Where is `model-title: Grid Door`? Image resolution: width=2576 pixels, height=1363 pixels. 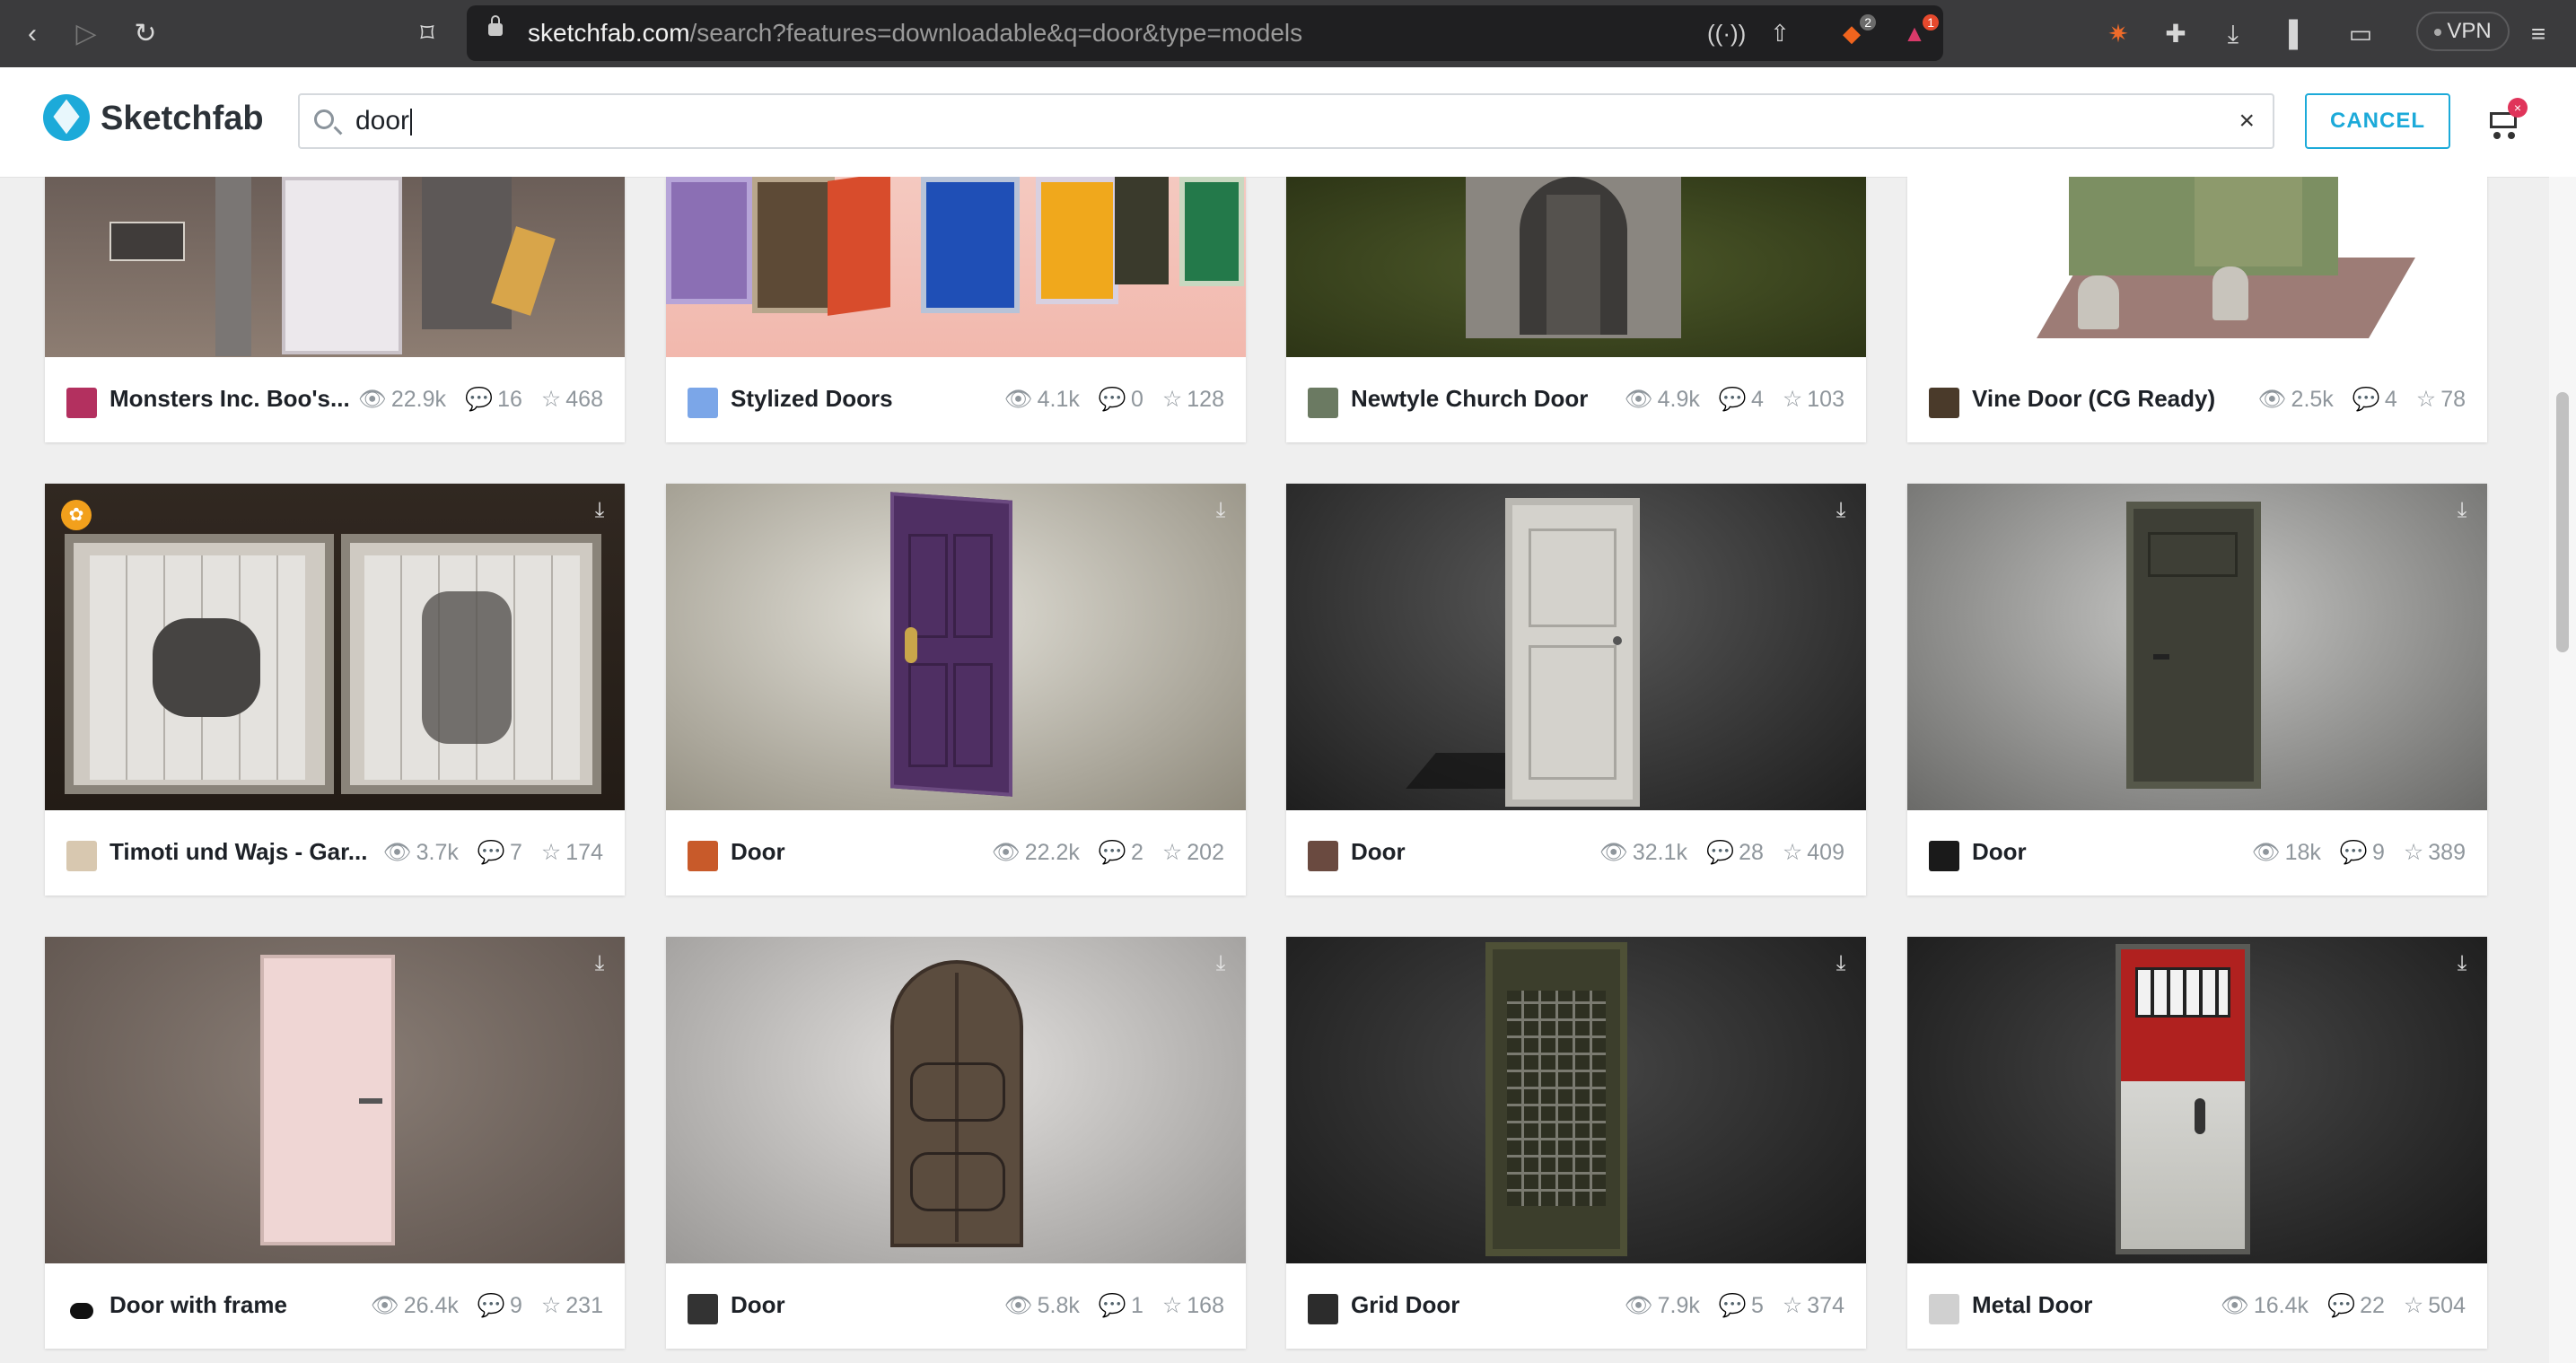
model-title: Grid Door is located at coordinates (1405, 1305).